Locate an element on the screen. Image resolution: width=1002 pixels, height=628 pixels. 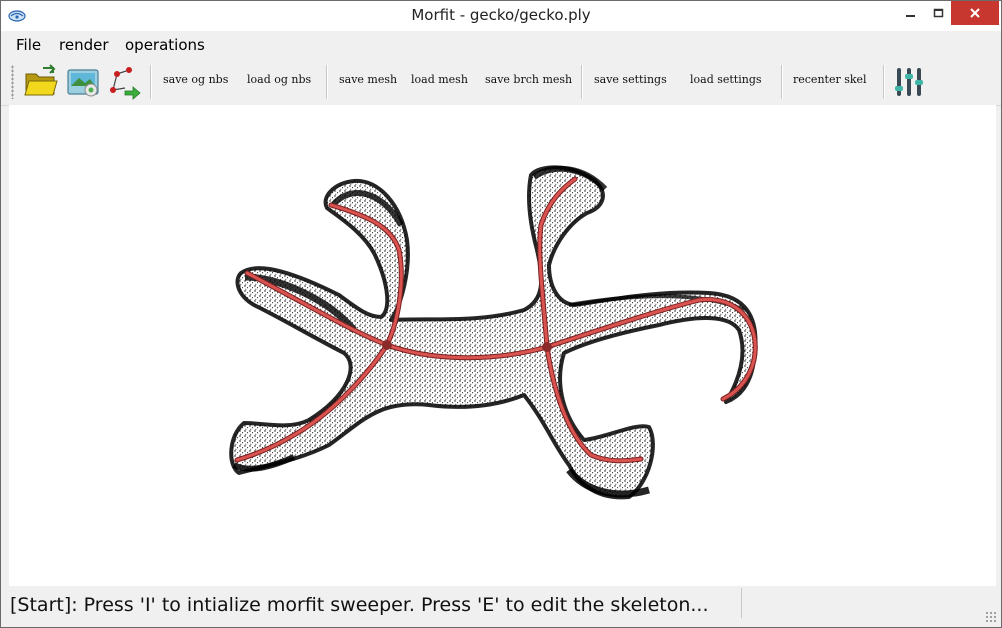
skeleton-joint-front is located at coordinates (387, 345).